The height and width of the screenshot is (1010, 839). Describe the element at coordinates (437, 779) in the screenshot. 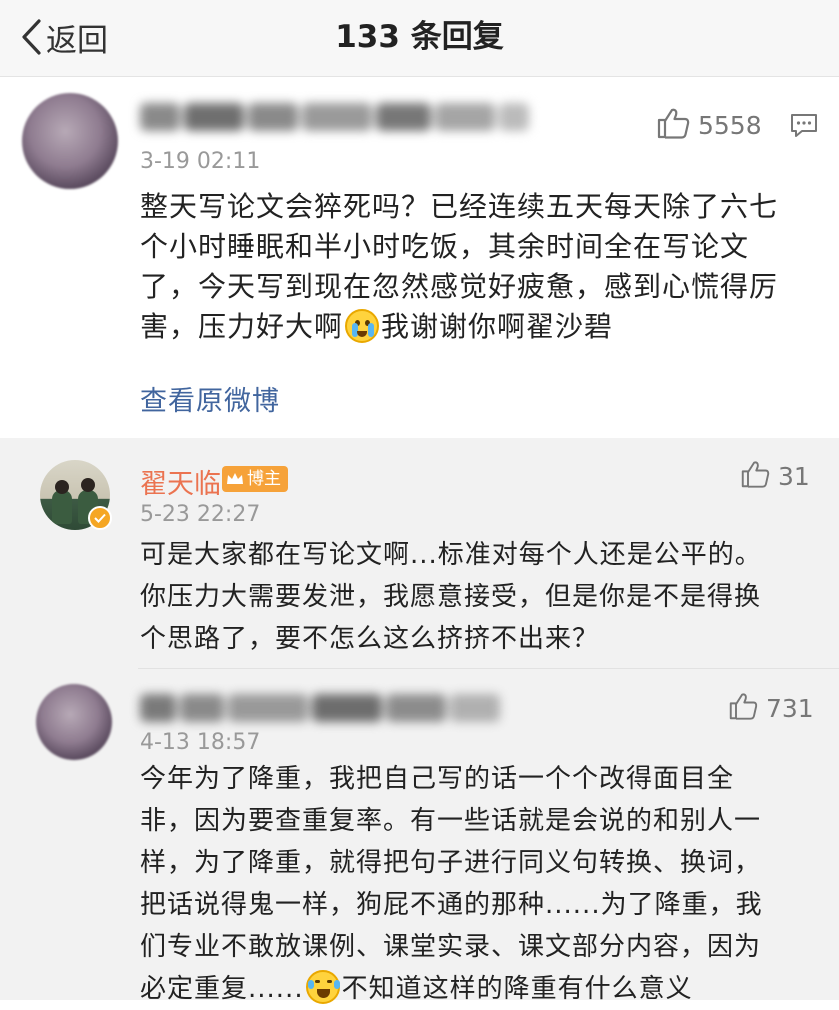

I see `reply-text-line: 今年为了降重，我把自己写的话一个个改得面目全` at that location.